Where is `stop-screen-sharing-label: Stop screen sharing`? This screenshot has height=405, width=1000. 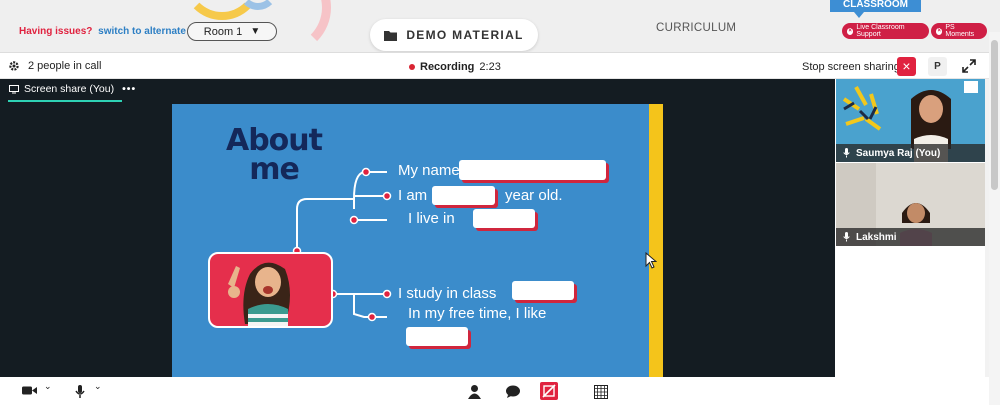 stop-screen-sharing-label: Stop screen sharing is located at coordinates (851, 67).